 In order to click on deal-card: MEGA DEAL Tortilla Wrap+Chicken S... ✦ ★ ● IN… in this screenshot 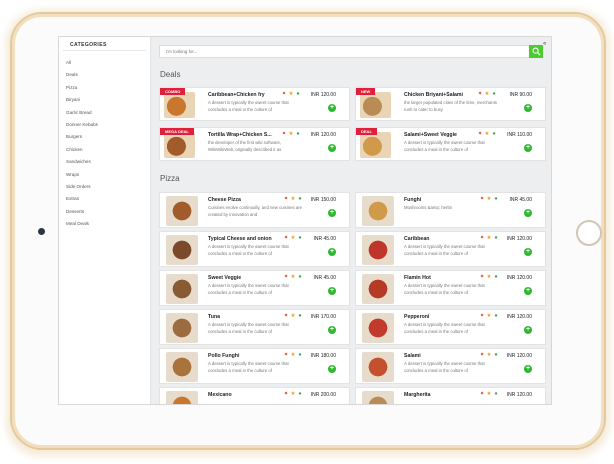, I will do `click(254, 144)`.